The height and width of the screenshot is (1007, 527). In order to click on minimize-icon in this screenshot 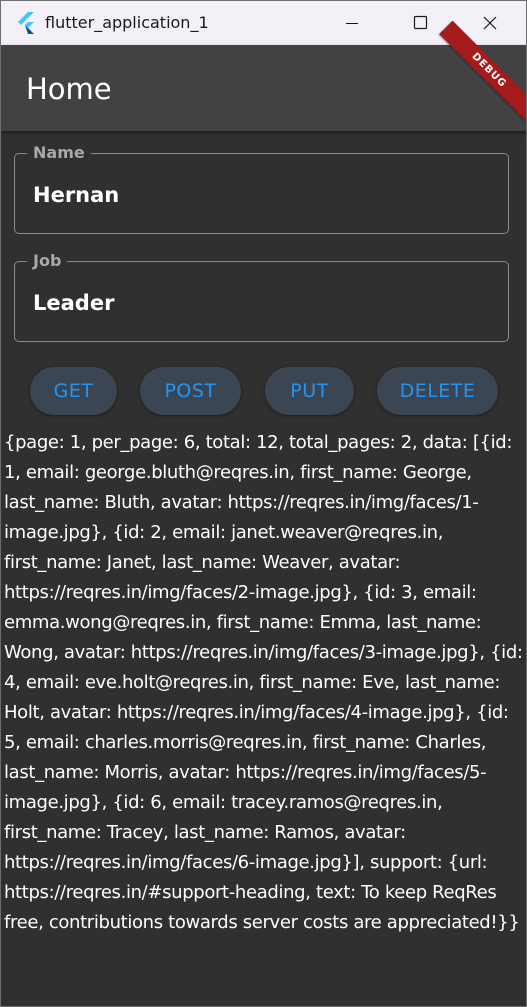, I will do `click(352, 23)`.